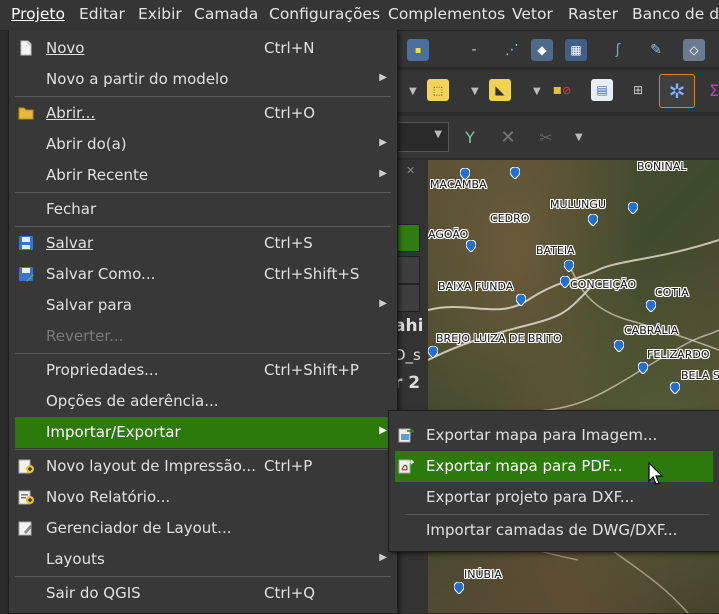  Describe the element at coordinates (500, 90) in the screenshot. I see `select-by-value-icon: ◣` at that location.